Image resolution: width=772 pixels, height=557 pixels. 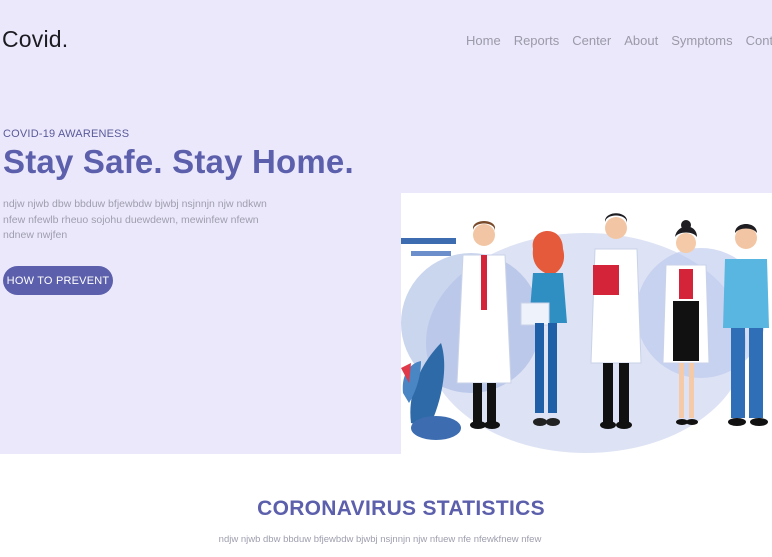 What do you see at coordinates (537, 40) in the screenshot?
I see `nav-reports-link: Reports` at bounding box center [537, 40].